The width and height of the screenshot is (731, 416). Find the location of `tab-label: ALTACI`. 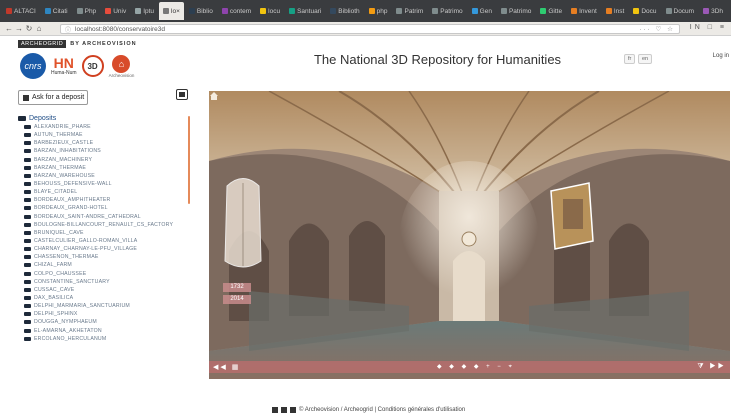

tab-label: ALTACI is located at coordinates (25, 11).